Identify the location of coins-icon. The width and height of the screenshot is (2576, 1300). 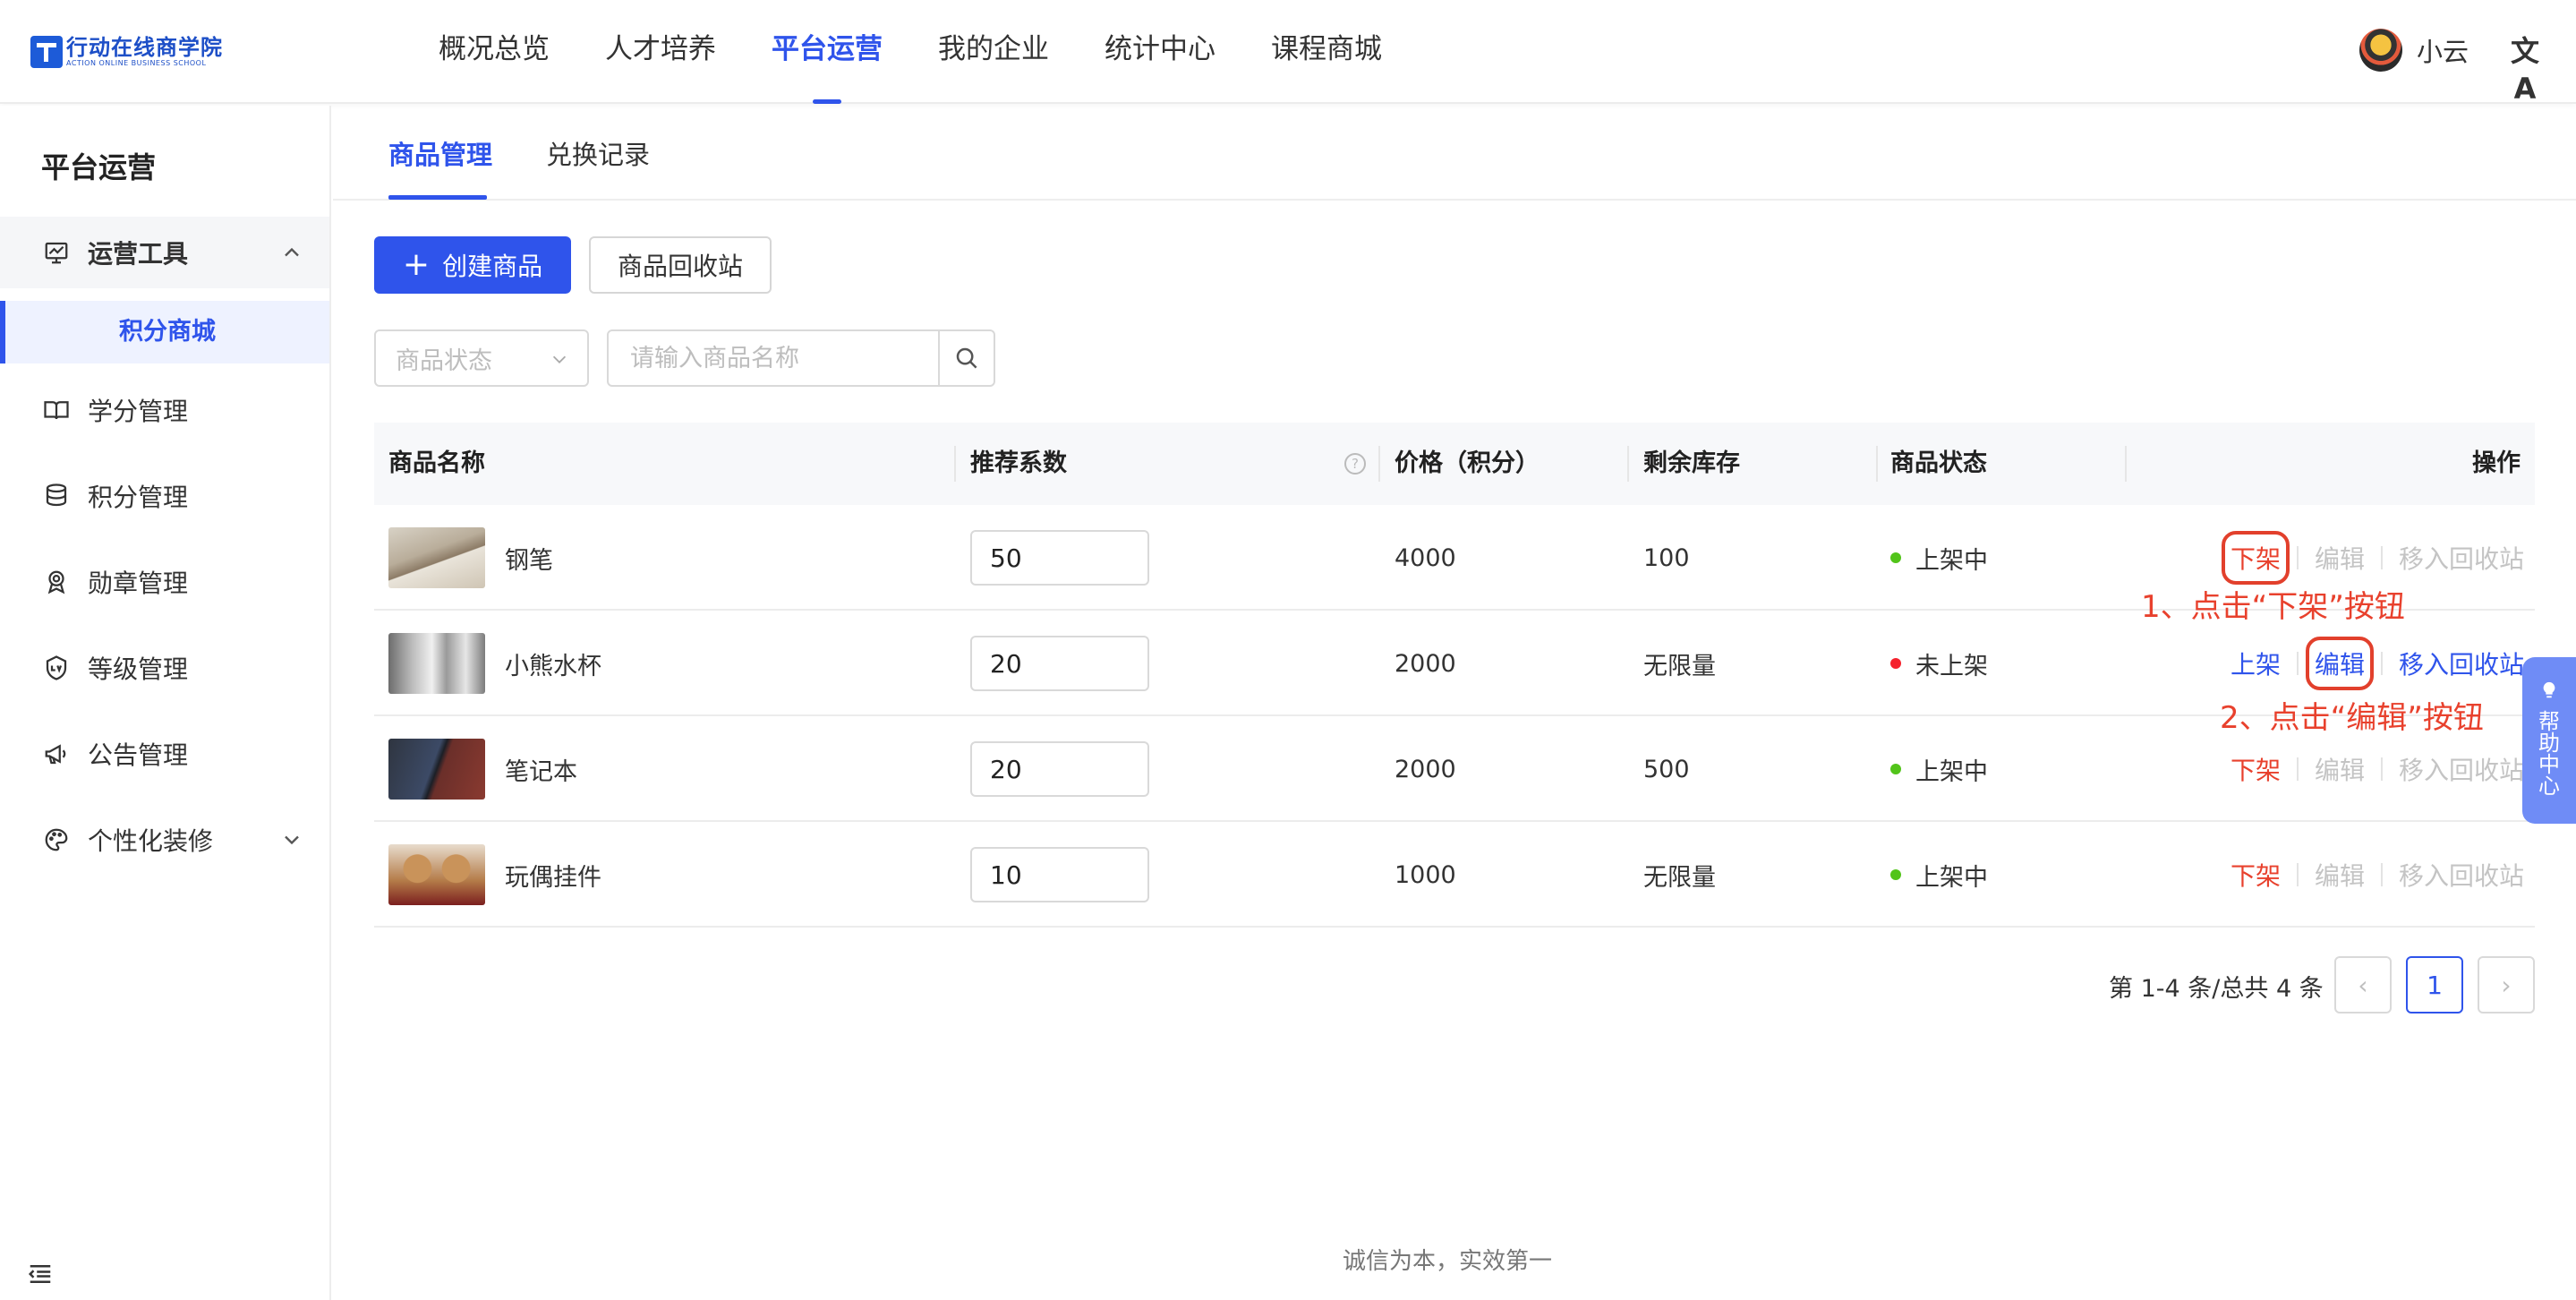
(56, 496).